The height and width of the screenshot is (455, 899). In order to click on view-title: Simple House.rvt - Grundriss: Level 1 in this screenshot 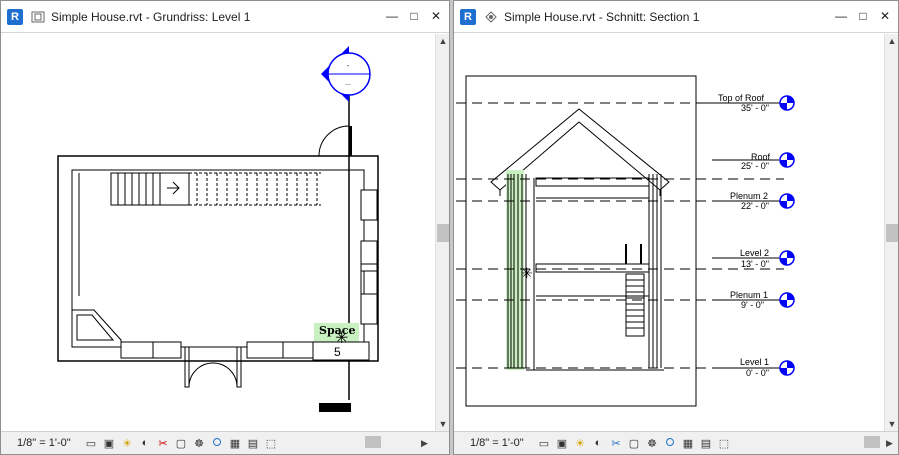, I will do `click(151, 16)`.